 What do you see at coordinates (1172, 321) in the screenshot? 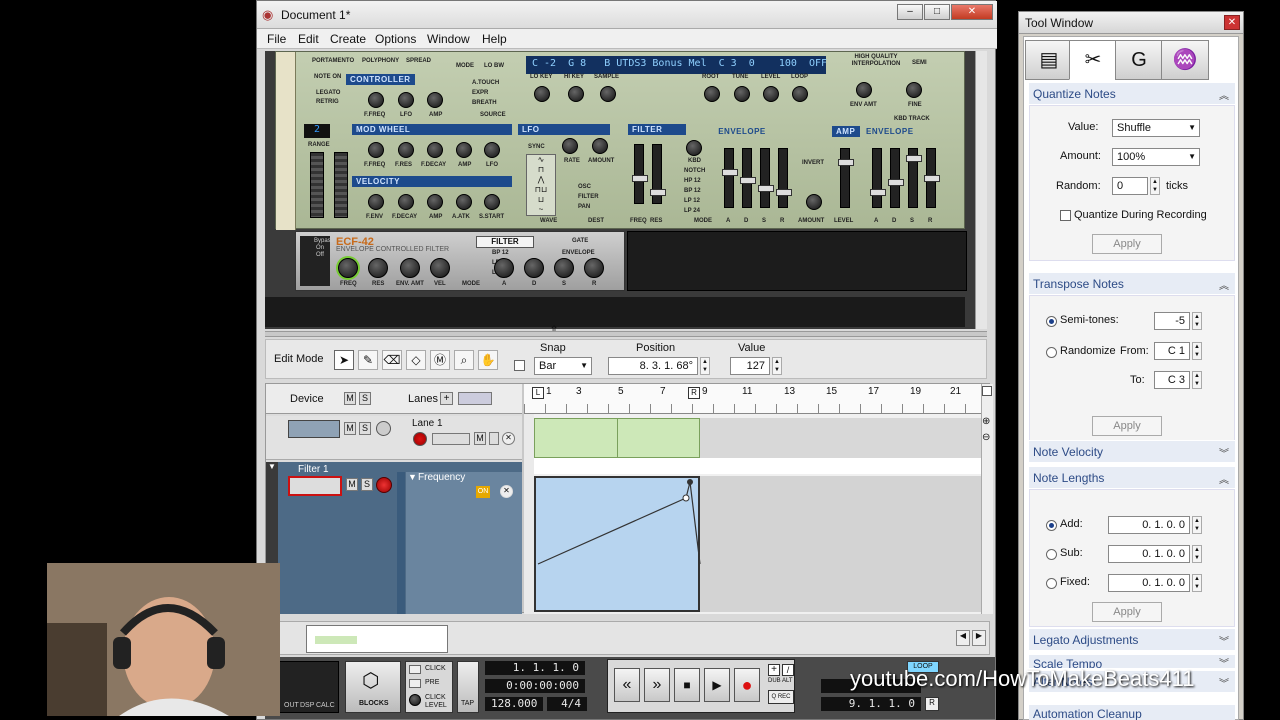
I see `semitones-field: -5` at bounding box center [1172, 321].